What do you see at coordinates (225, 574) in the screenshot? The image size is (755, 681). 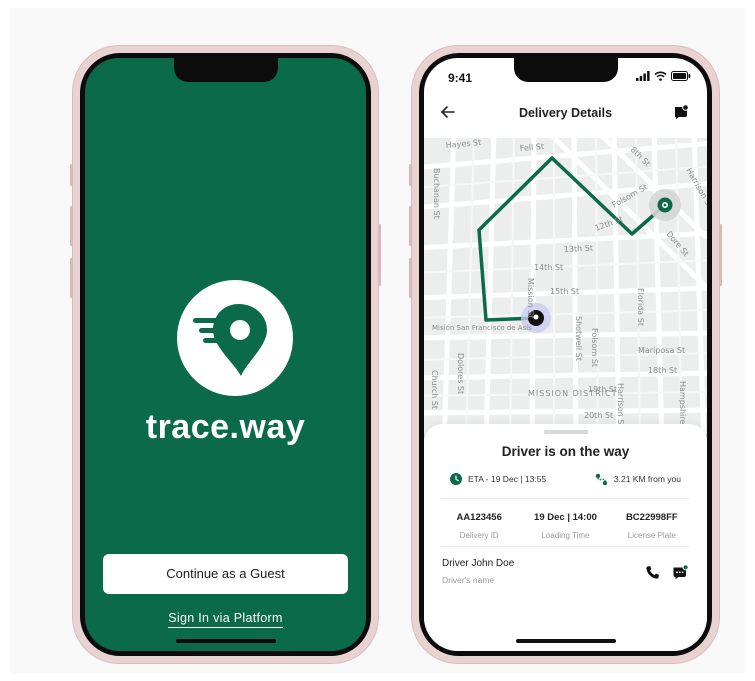 I see `continue-as-guest-button: Continue as a Guest` at bounding box center [225, 574].